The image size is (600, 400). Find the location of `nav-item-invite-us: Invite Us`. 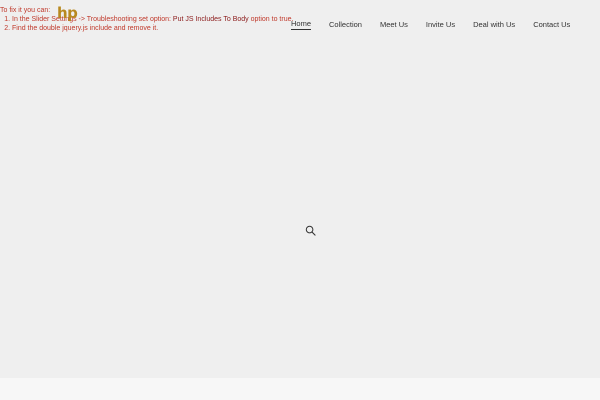

nav-item-invite-us: Invite Us is located at coordinates (440, 25).